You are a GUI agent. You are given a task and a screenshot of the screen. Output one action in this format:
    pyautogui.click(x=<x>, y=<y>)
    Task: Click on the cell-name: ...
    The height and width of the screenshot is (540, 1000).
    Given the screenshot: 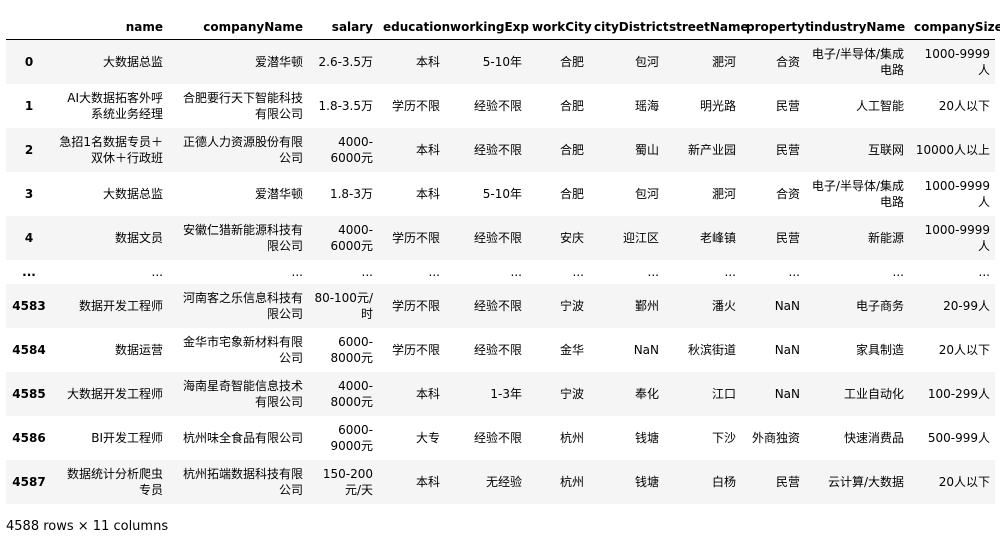 What is the action you would take?
    pyautogui.click(x=110, y=272)
    